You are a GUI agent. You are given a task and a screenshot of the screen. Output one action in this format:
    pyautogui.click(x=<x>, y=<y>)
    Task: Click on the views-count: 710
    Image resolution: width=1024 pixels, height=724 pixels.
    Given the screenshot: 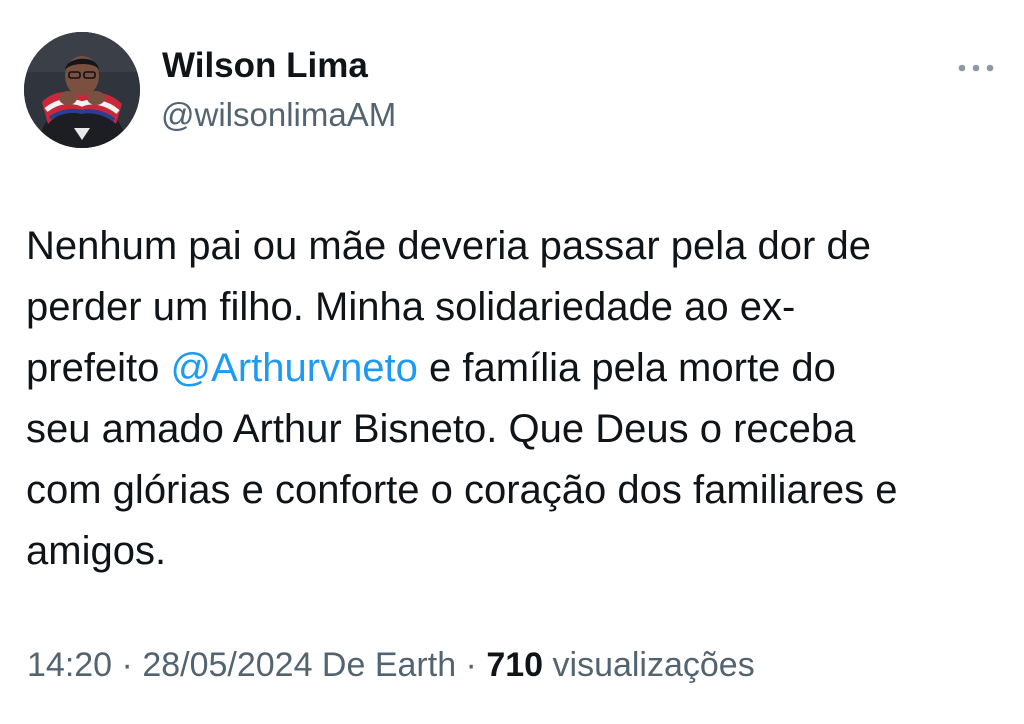 What is the action you would take?
    pyautogui.click(x=514, y=665)
    